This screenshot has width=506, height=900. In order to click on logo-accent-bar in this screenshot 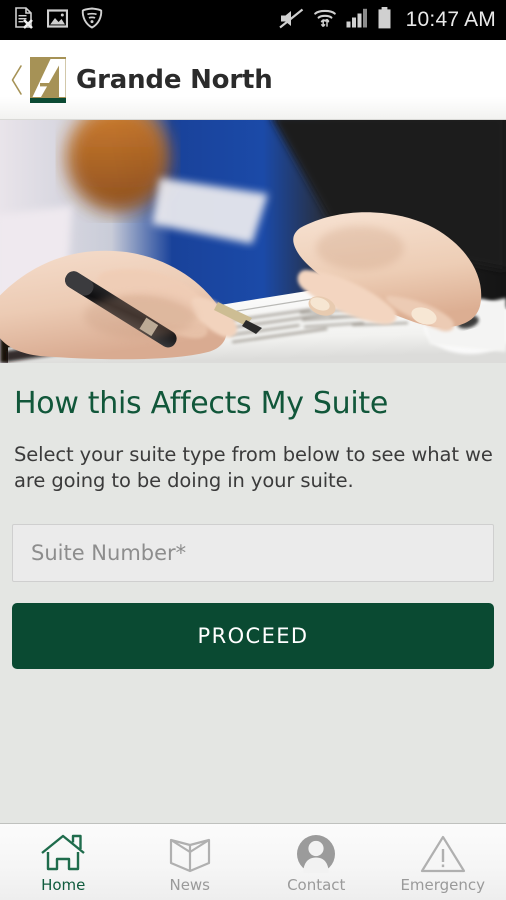, I will do `click(48, 100)`.